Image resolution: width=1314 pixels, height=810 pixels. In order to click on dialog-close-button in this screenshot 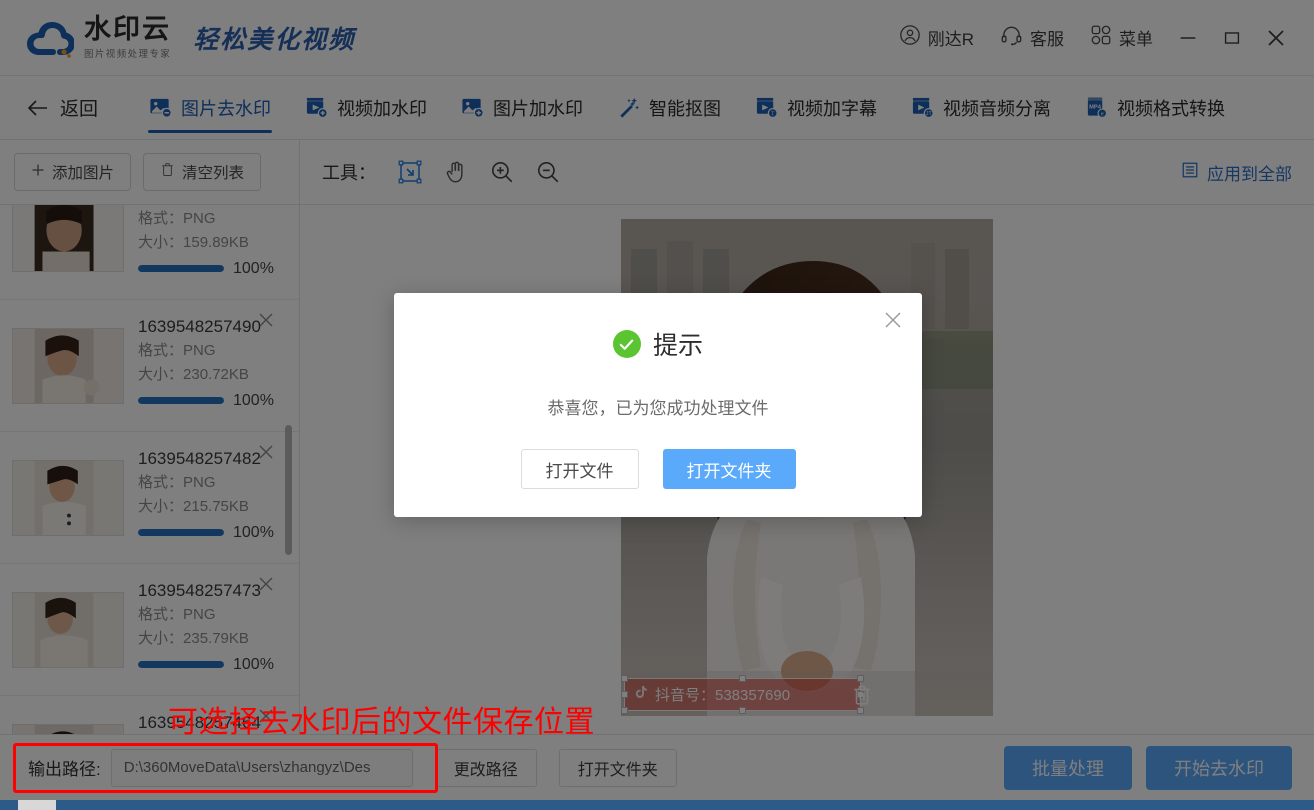, I will do `click(893, 320)`.